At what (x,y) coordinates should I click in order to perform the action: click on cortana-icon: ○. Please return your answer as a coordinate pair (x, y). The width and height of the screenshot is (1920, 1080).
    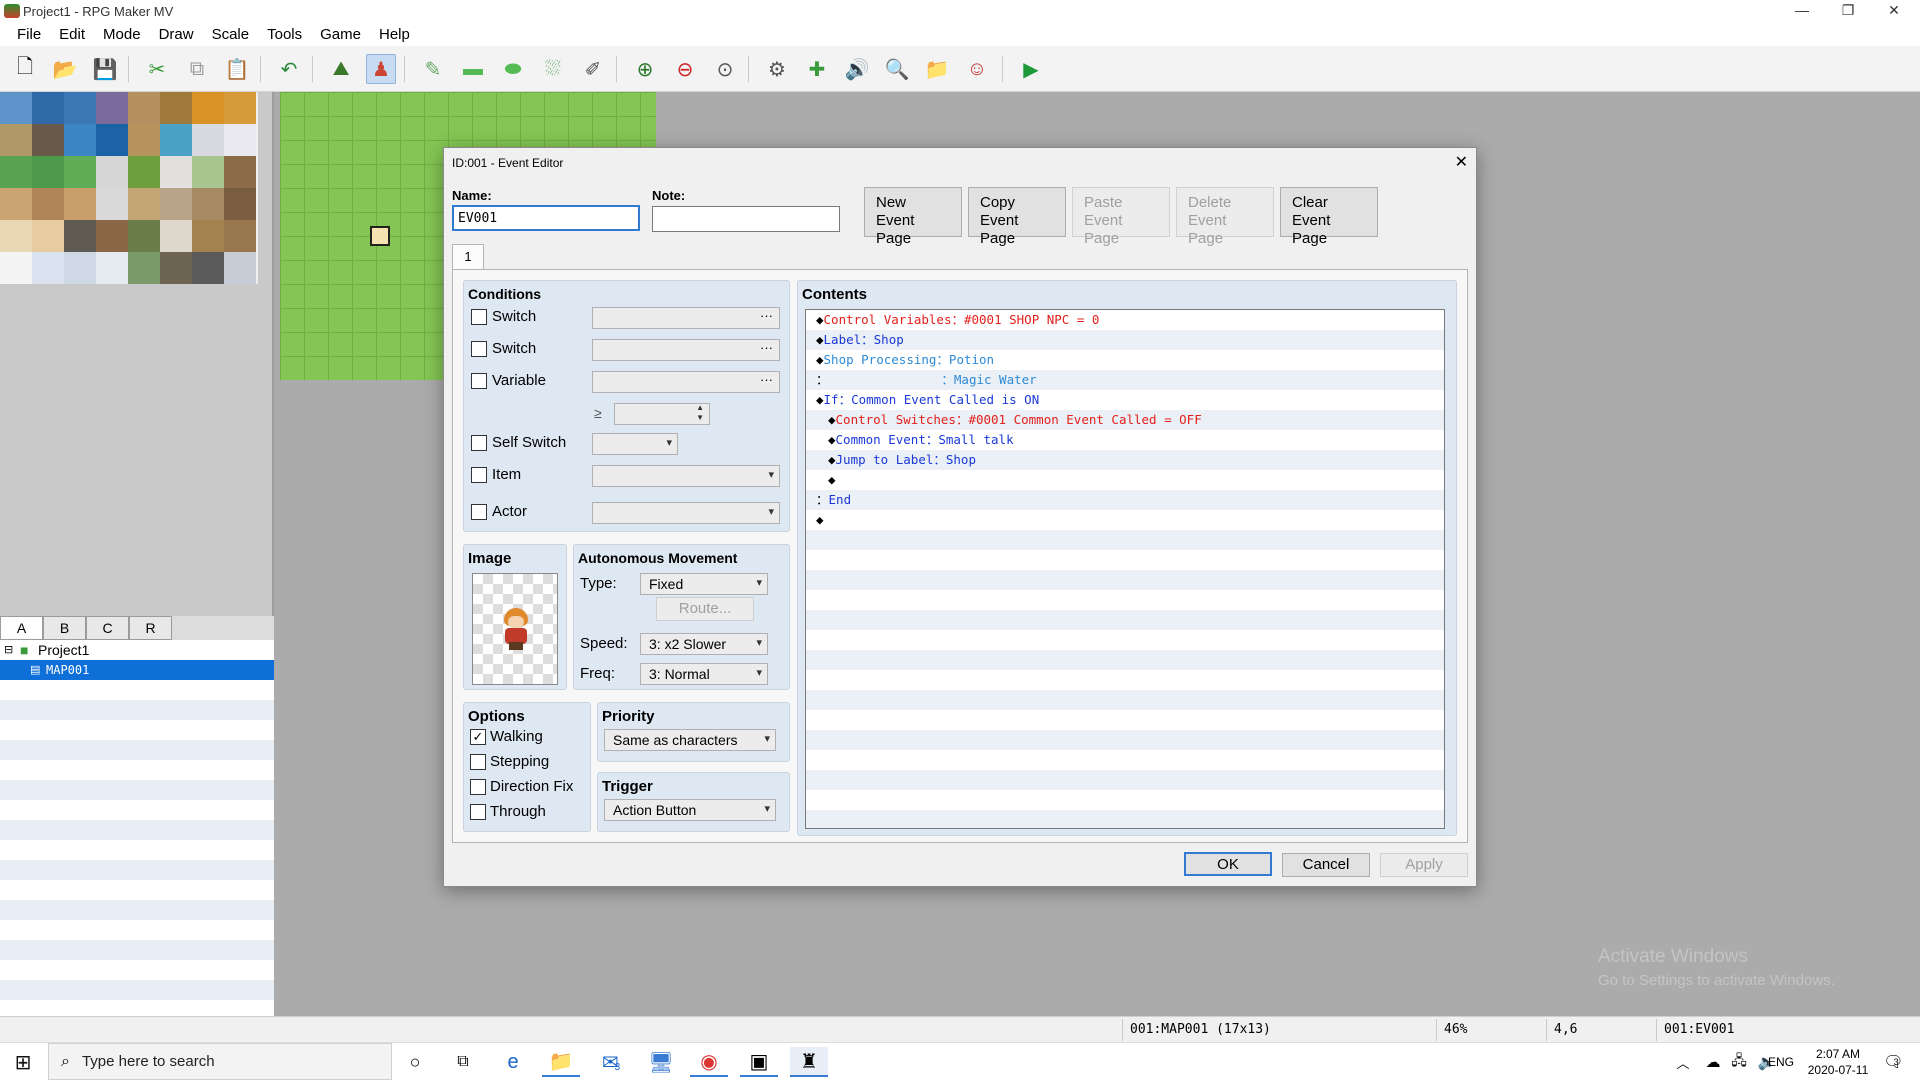
    Looking at the image, I should click on (415, 1062).